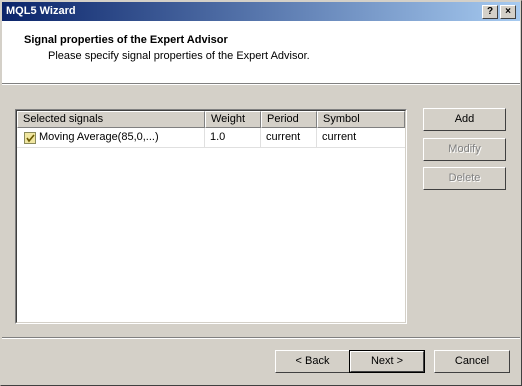  What do you see at coordinates (289, 137) in the screenshot?
I see `cell-period: current` at bounding box center [289, 137].